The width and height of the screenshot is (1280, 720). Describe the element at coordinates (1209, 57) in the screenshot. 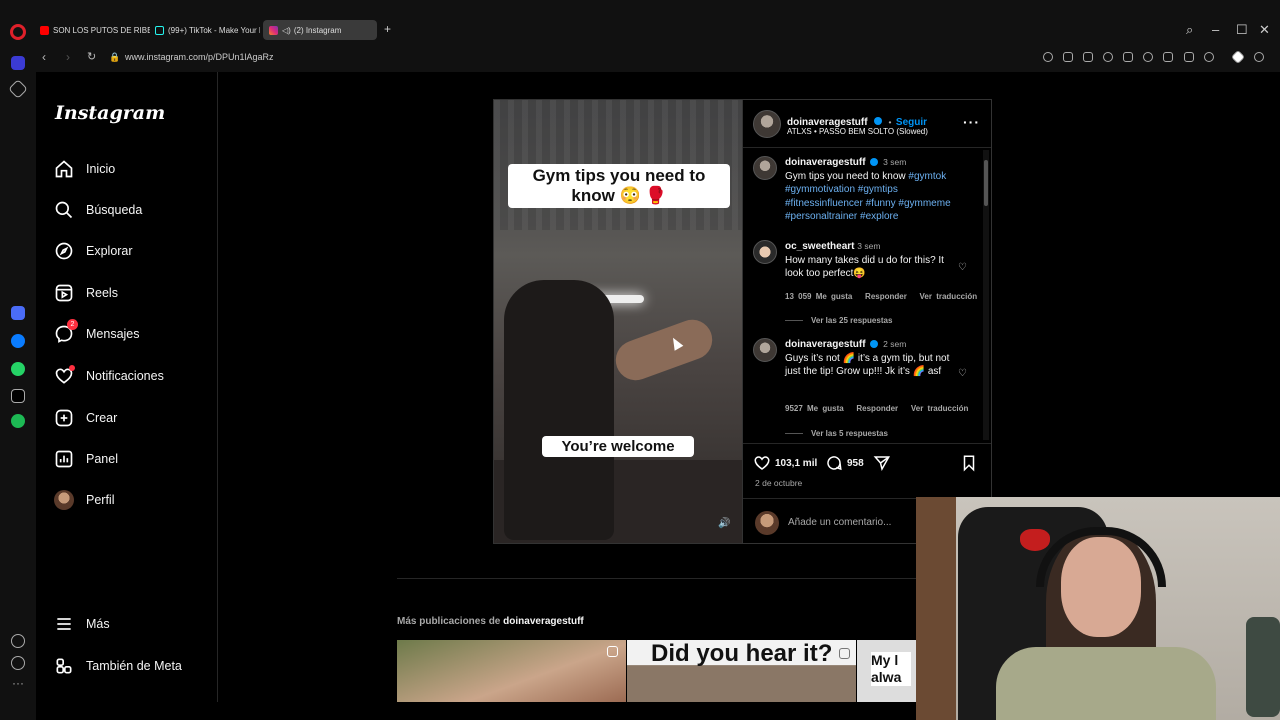

I see `profile-icon` at that location.